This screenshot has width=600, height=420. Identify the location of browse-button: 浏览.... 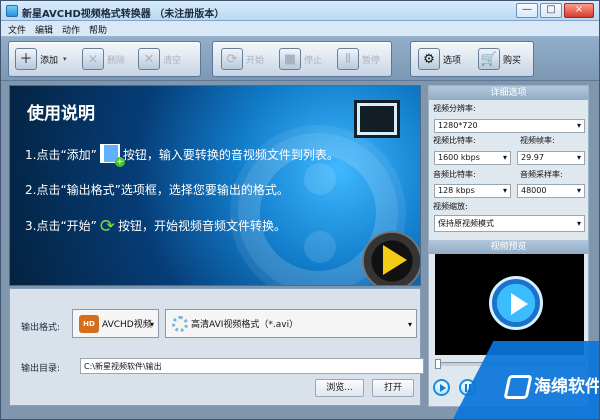
(339, 388).